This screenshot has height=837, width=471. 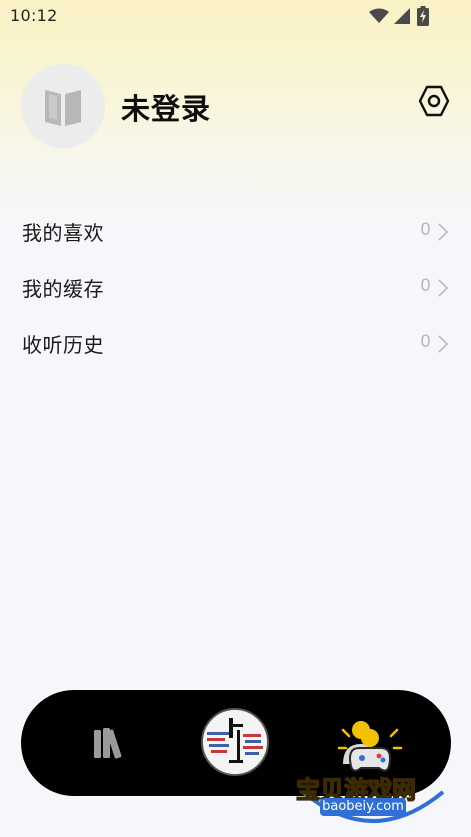 What do you see at coordinates (423, 16) in the screenshot?
I see `battery-charging-icon` at bounding box center [423, 16].